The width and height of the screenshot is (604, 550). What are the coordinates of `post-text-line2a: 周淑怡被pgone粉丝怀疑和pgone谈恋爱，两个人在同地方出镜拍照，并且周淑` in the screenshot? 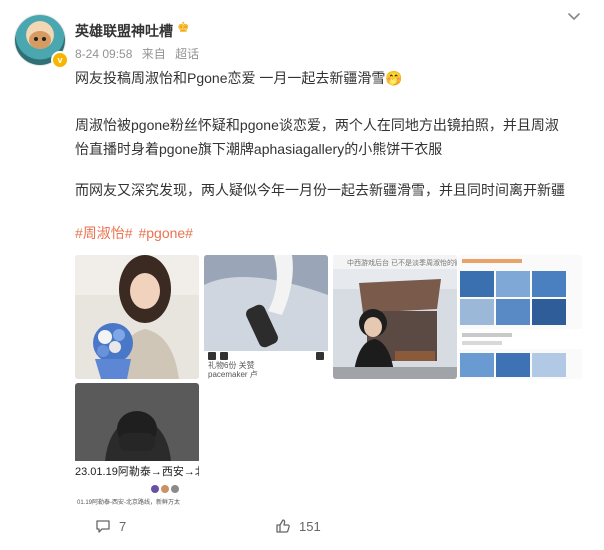 It's located at (317, 125).